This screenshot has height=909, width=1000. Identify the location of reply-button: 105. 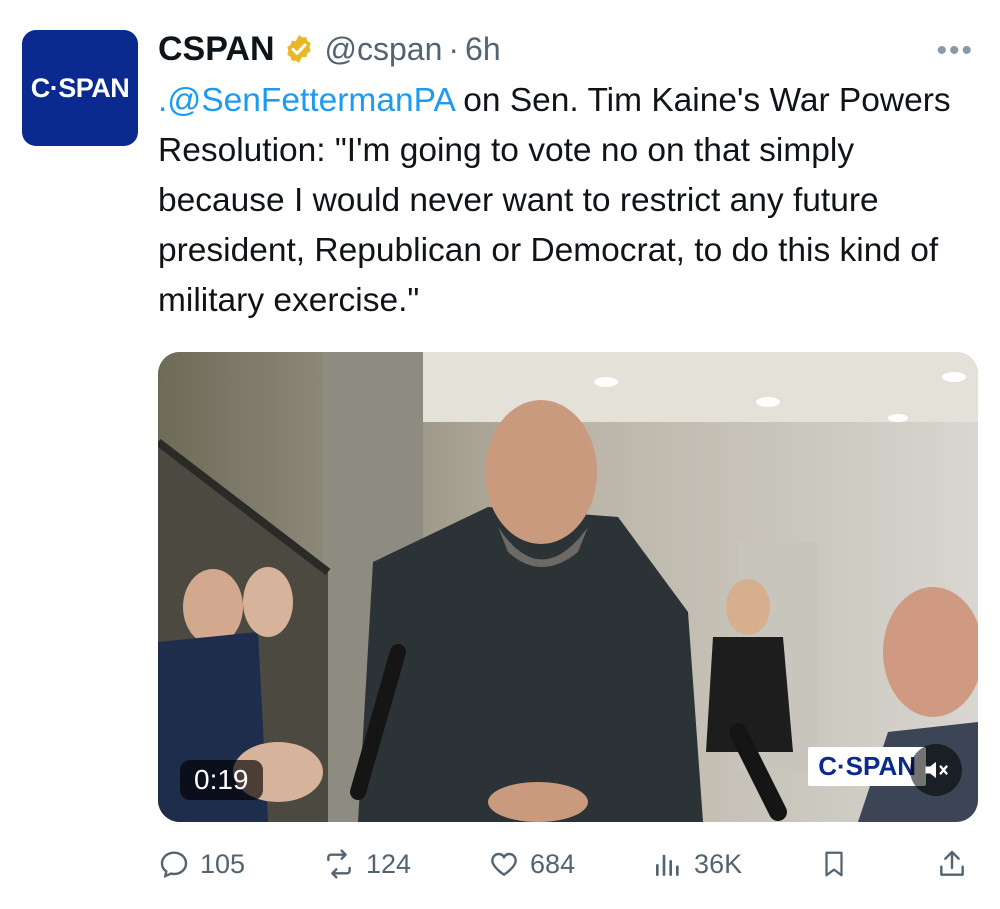
(201, 864).